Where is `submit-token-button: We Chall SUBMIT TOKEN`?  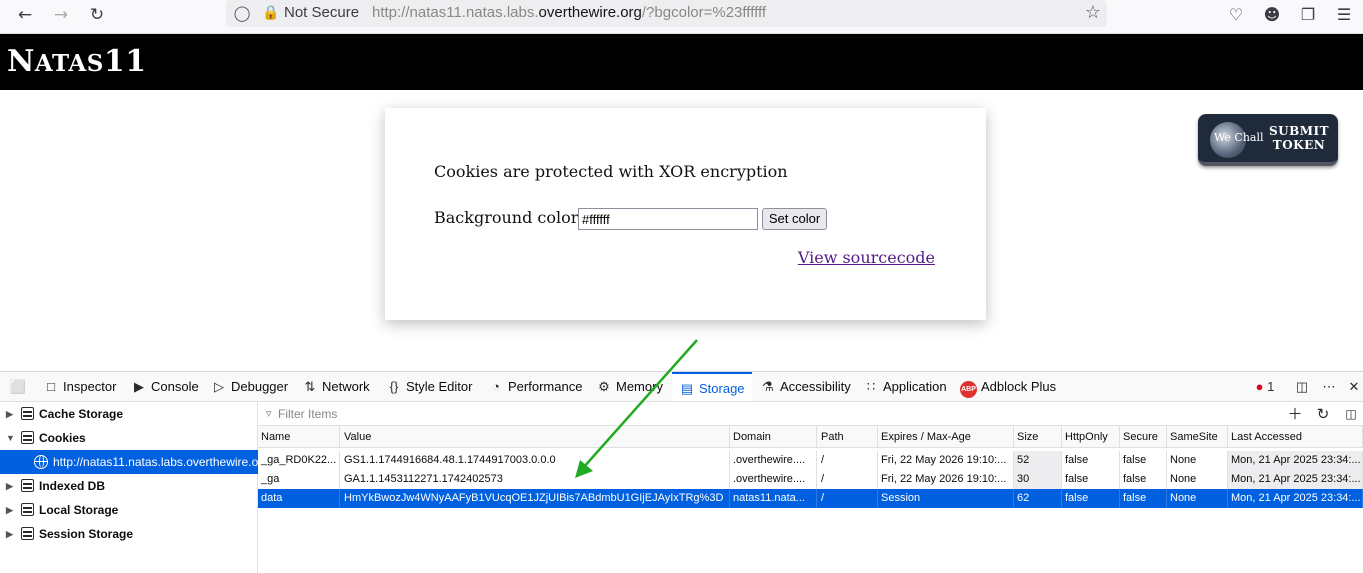
submit-token-button: We Chall SUBMIT TOKEN is located at coordinates (1268, 140).